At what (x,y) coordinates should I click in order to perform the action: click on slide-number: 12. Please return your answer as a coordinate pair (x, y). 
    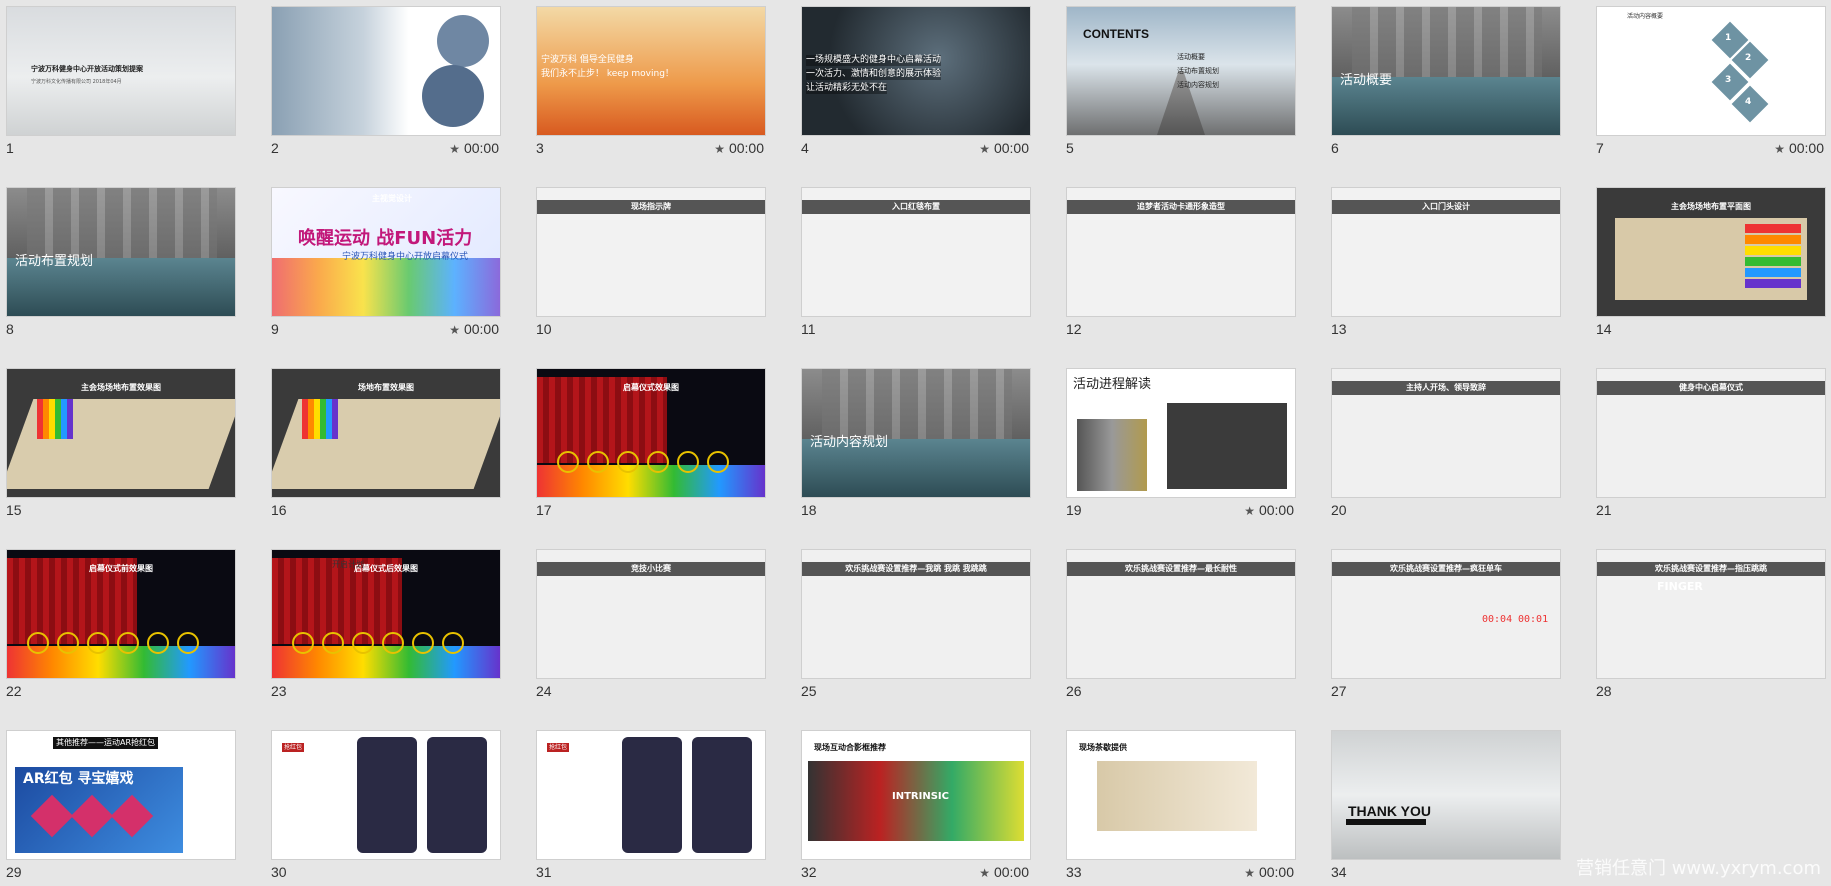
    Looking at the image, I should click on (1074, 329).